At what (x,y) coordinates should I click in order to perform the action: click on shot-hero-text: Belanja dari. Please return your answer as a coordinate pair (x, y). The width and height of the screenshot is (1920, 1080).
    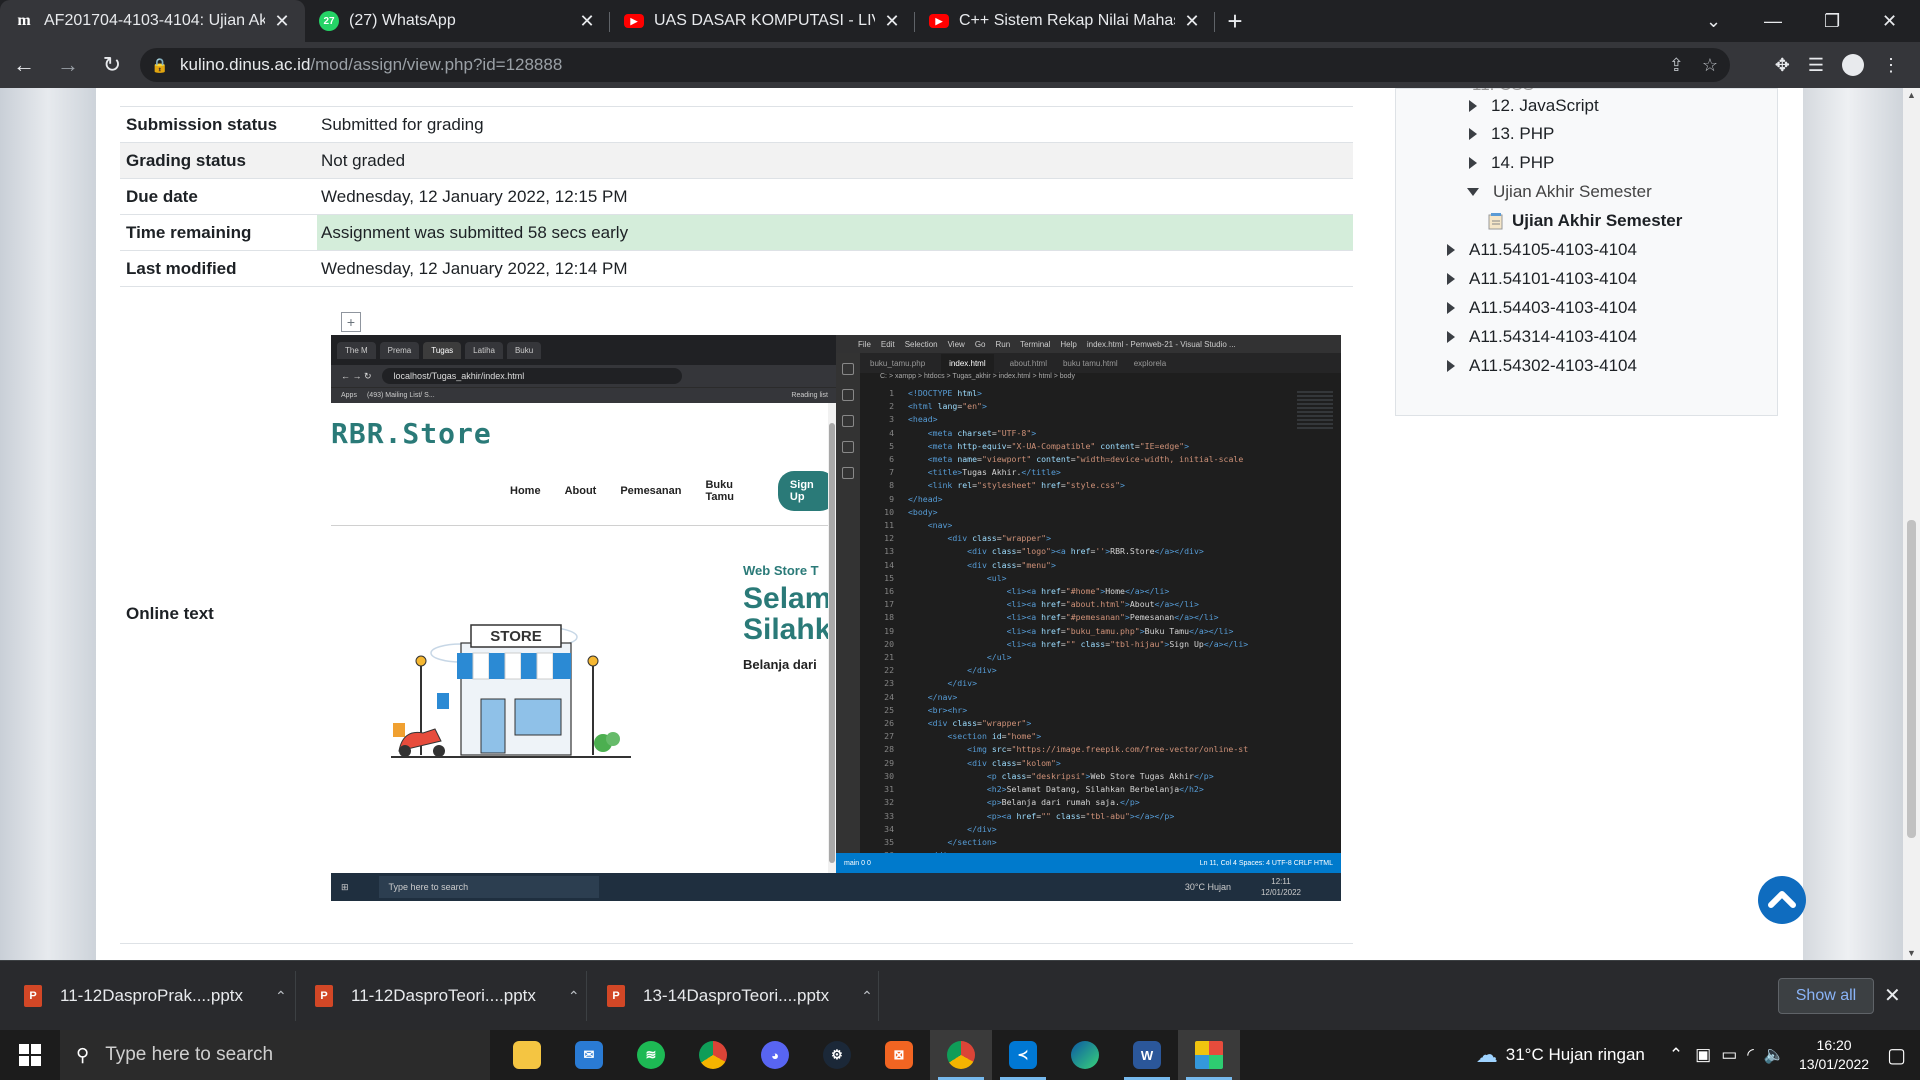
    Looking at the image, I should click on (780, 664).